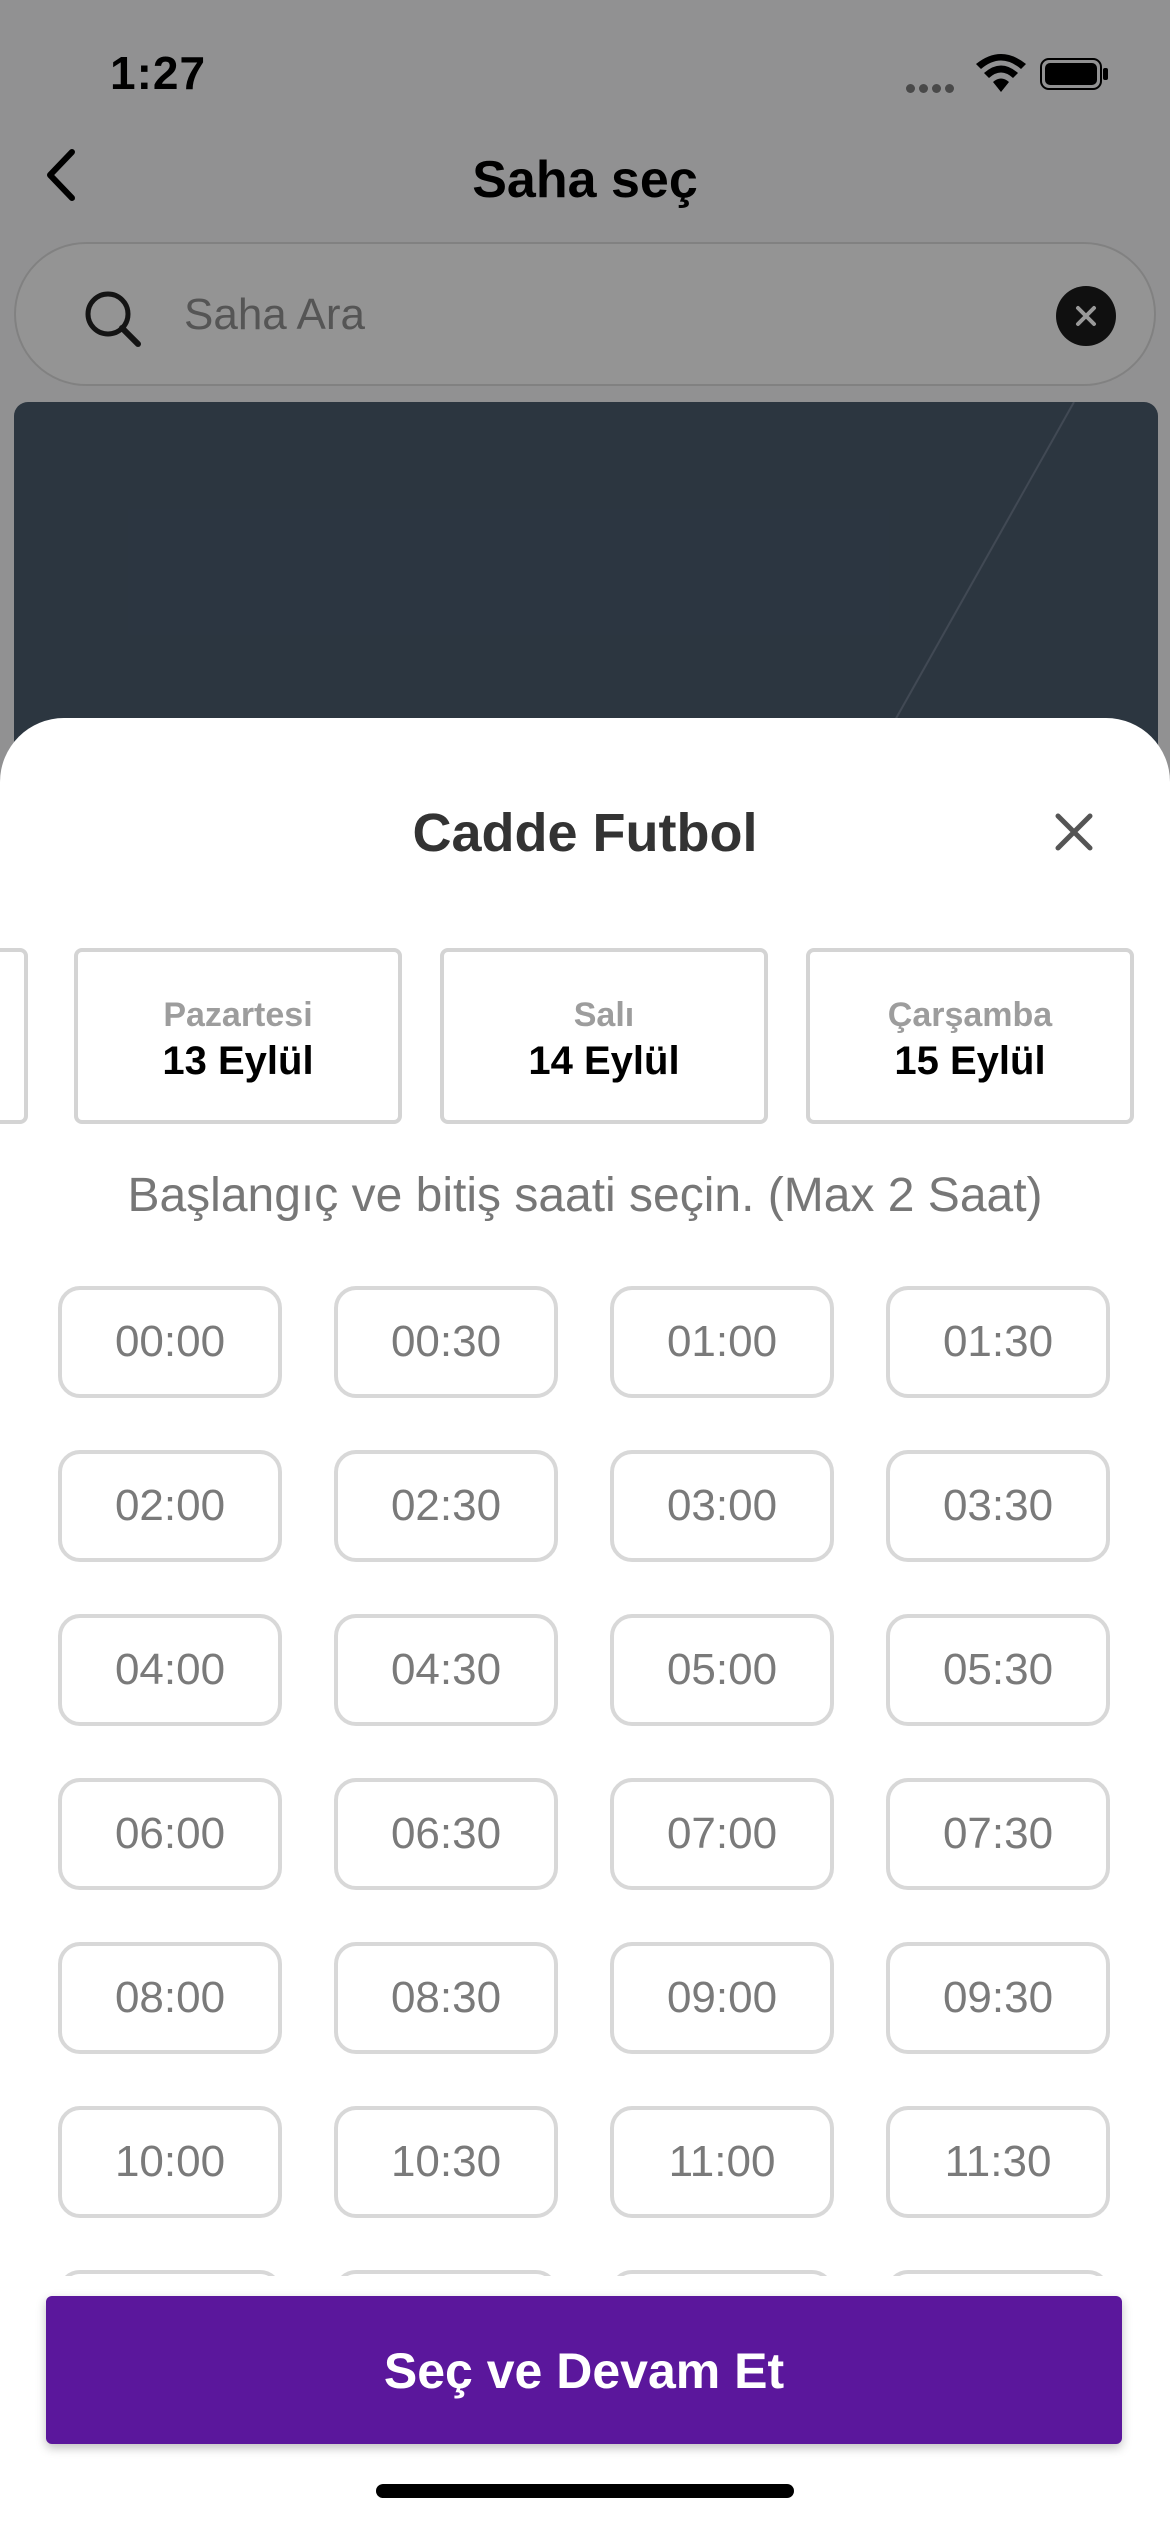 Image resolution: width=1170 pixels, height=2532 pixels. What do you see at coordinates (170, 1998) in the screenshot?
I see `time-slot-button: 08:00` at bounding box center [170, 1998].